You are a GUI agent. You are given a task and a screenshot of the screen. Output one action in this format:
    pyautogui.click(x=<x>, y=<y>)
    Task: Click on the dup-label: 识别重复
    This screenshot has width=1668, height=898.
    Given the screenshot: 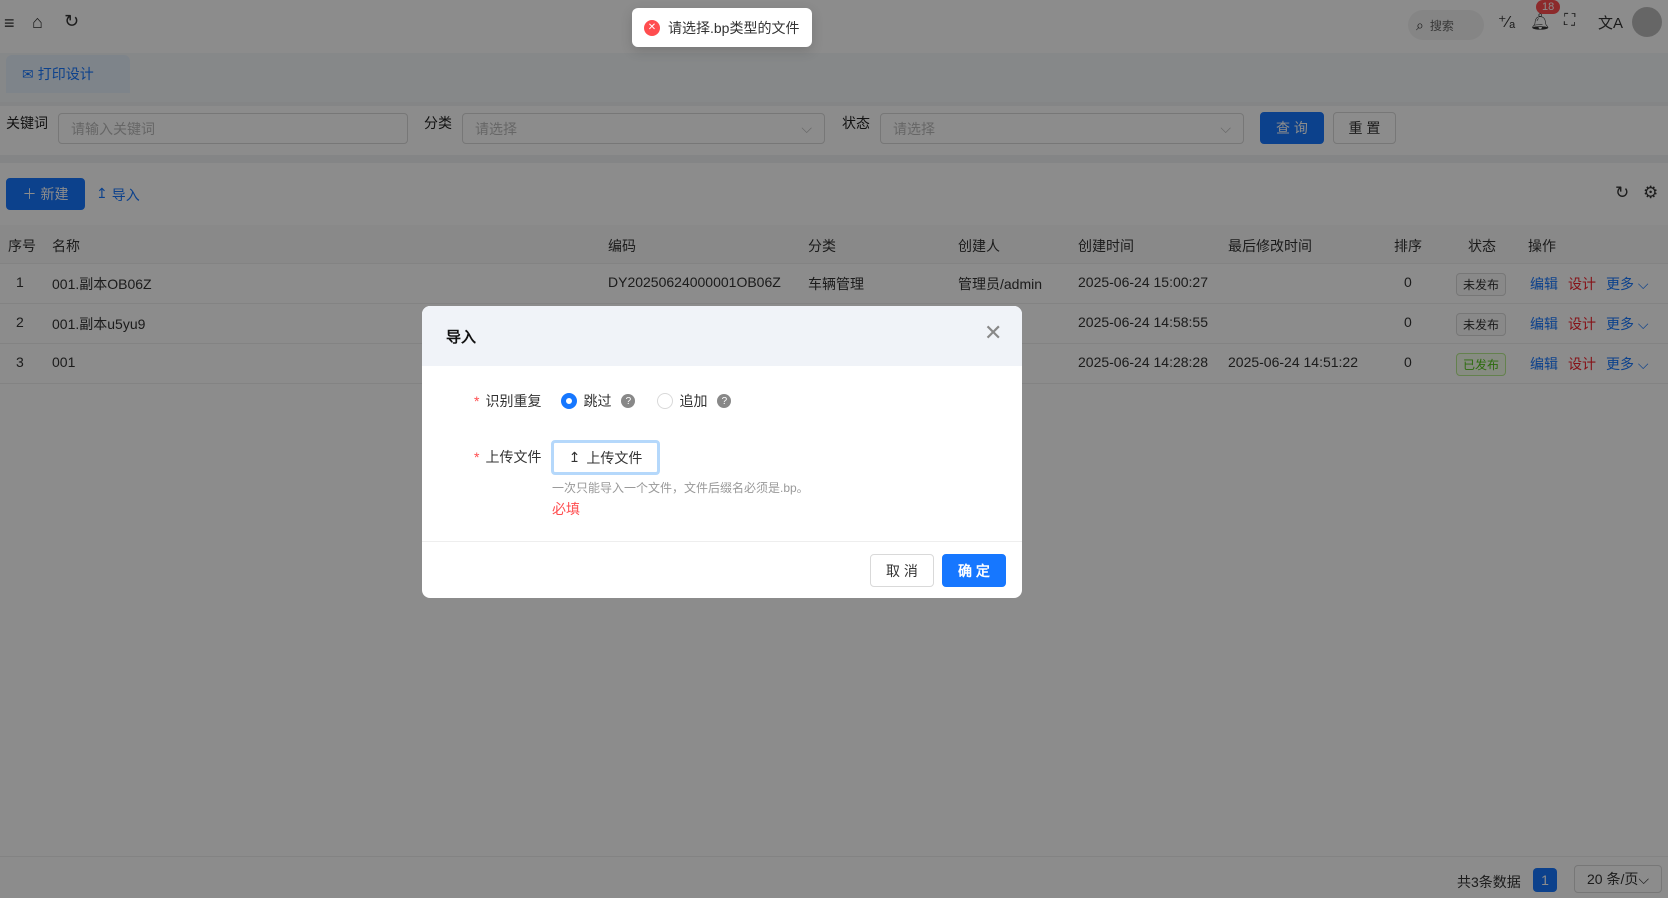 What is the action you would take?
    pyautogui.click(x=513, y=401)
    